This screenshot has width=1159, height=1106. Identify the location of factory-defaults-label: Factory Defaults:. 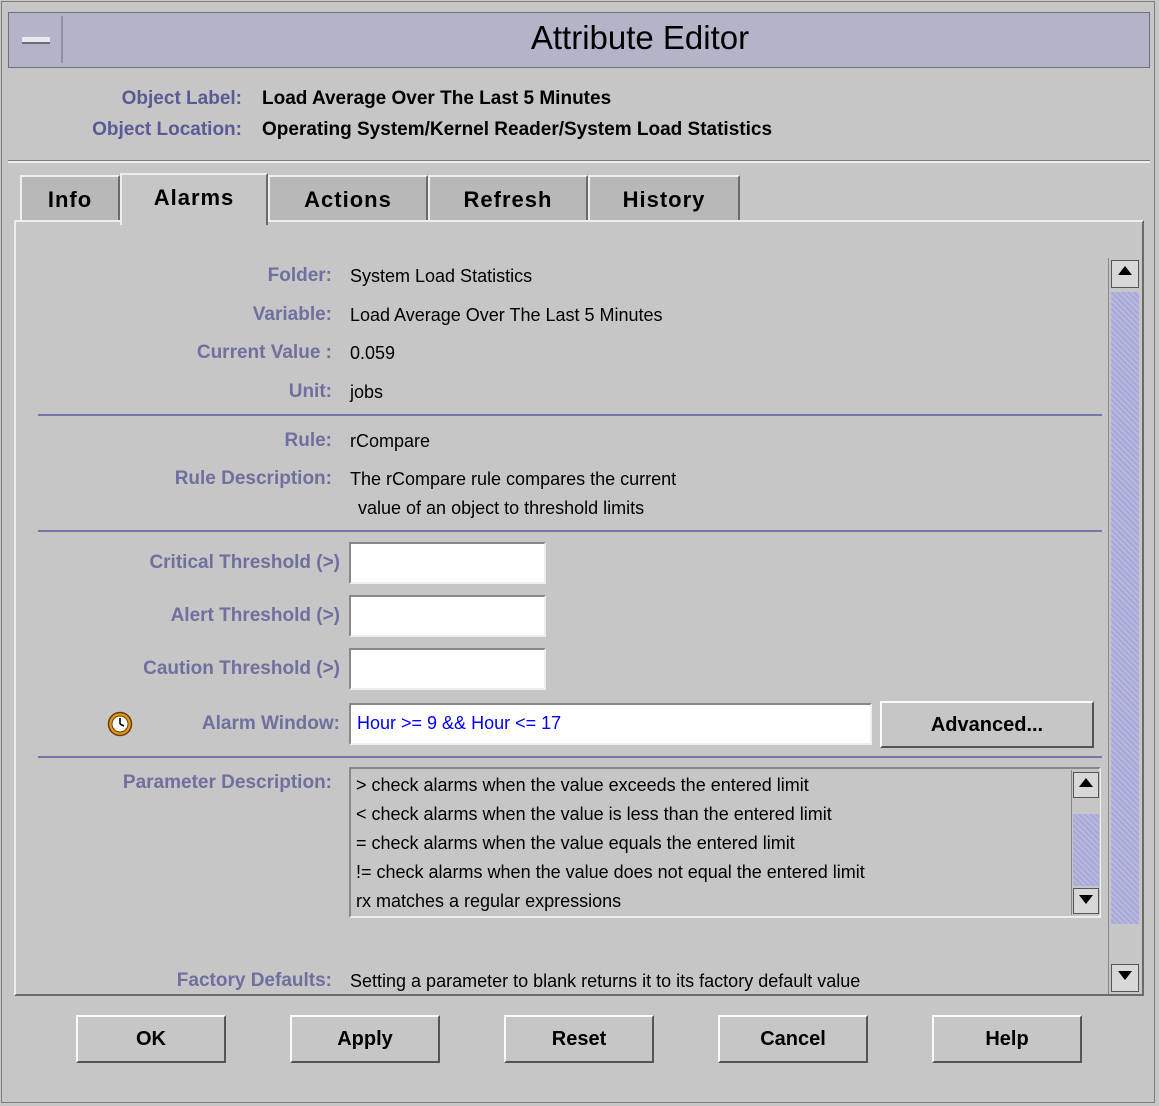
(254, 980).